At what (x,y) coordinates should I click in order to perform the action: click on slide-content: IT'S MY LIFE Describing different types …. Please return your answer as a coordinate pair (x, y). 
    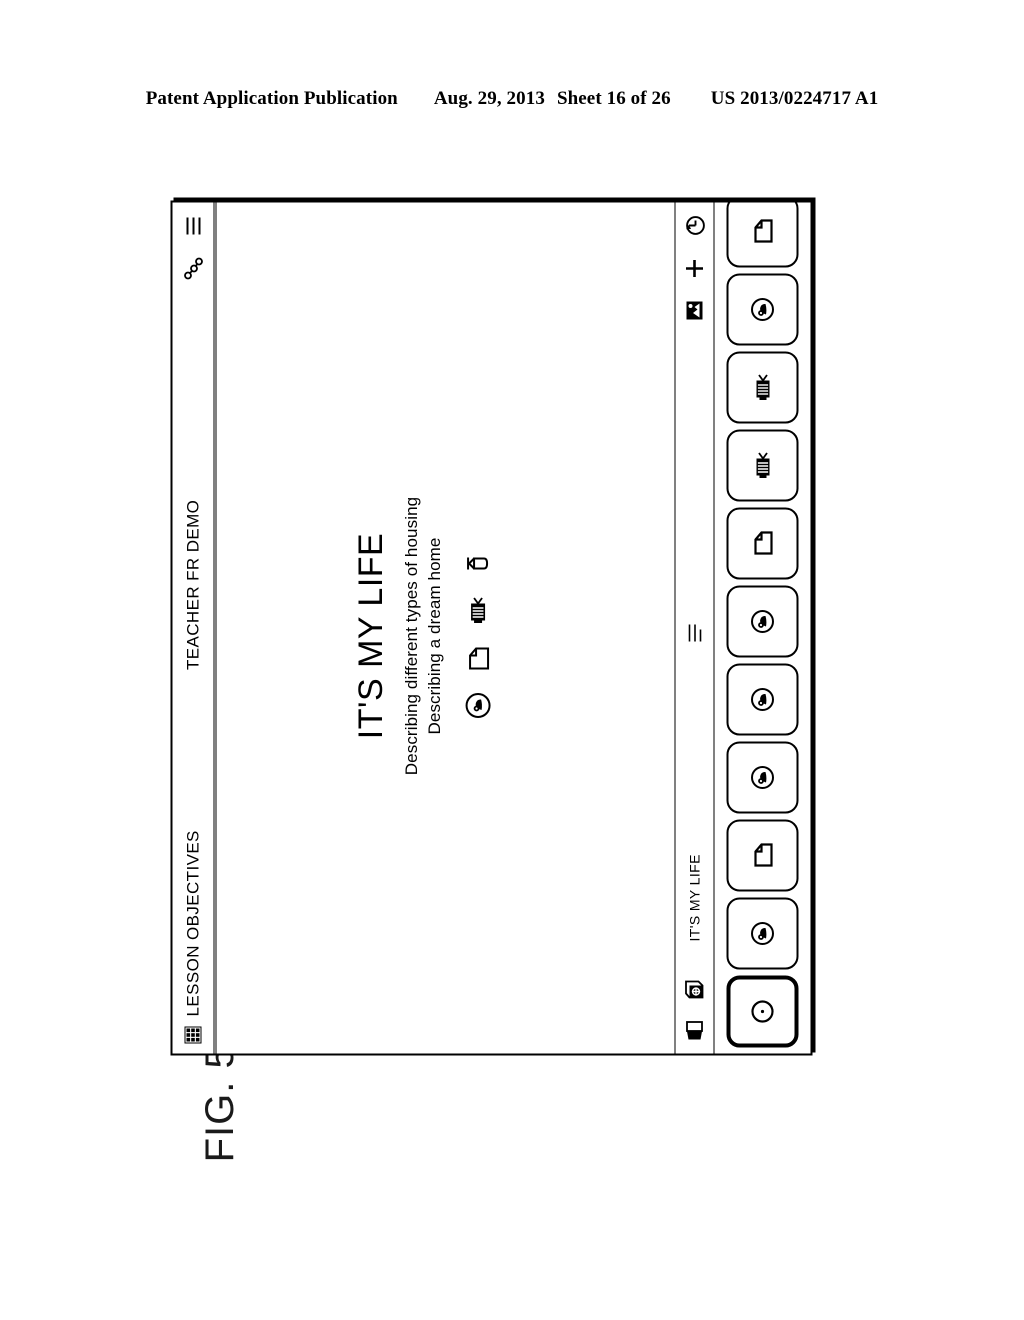
    Looking at the image, I should click on (421, 636).